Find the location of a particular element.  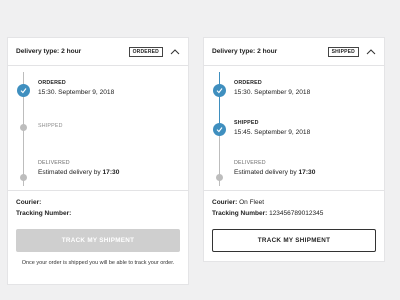

status-badge: SHIPPED is located at coordinates (343, 51).